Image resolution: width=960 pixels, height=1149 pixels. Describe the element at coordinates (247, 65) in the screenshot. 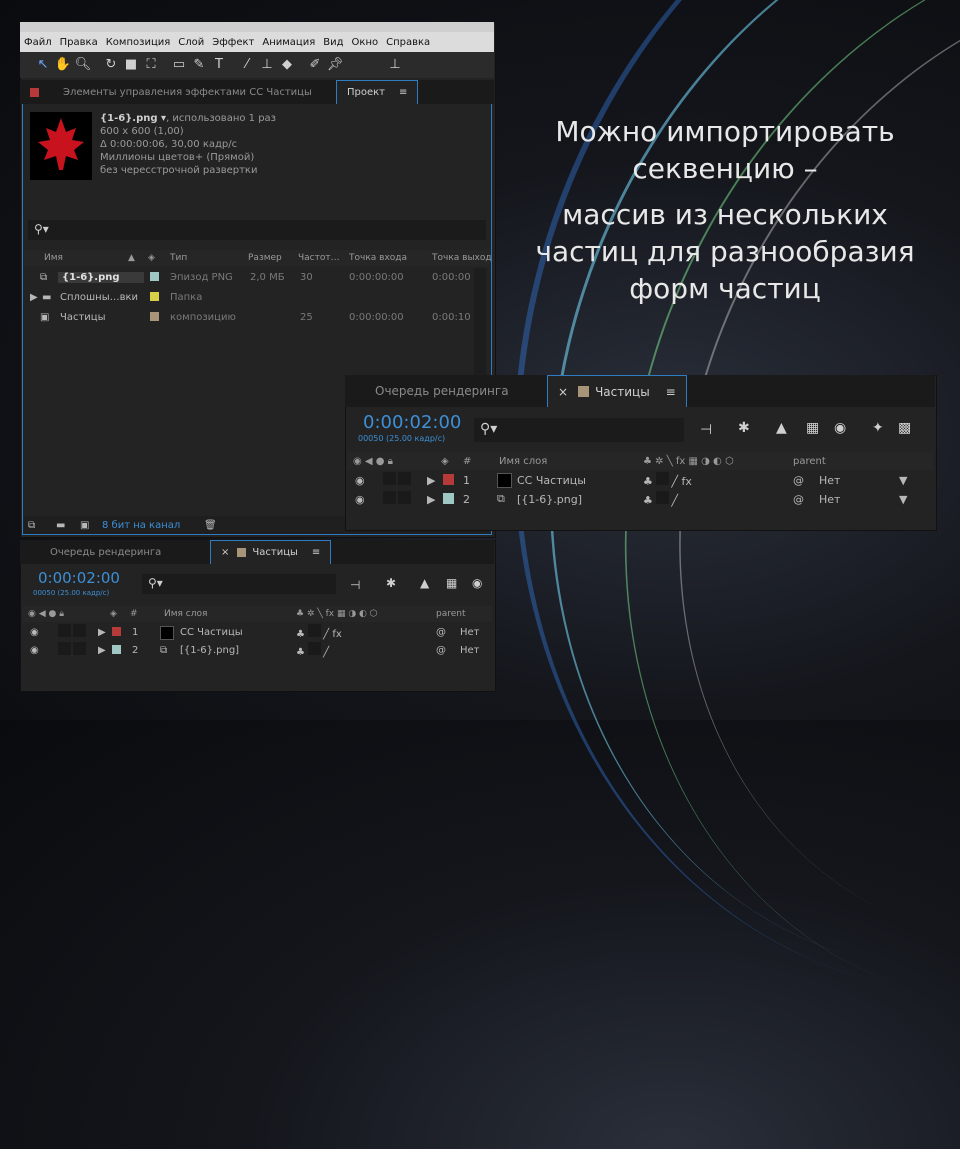

I see `brush-icon: ⁄` at that location.